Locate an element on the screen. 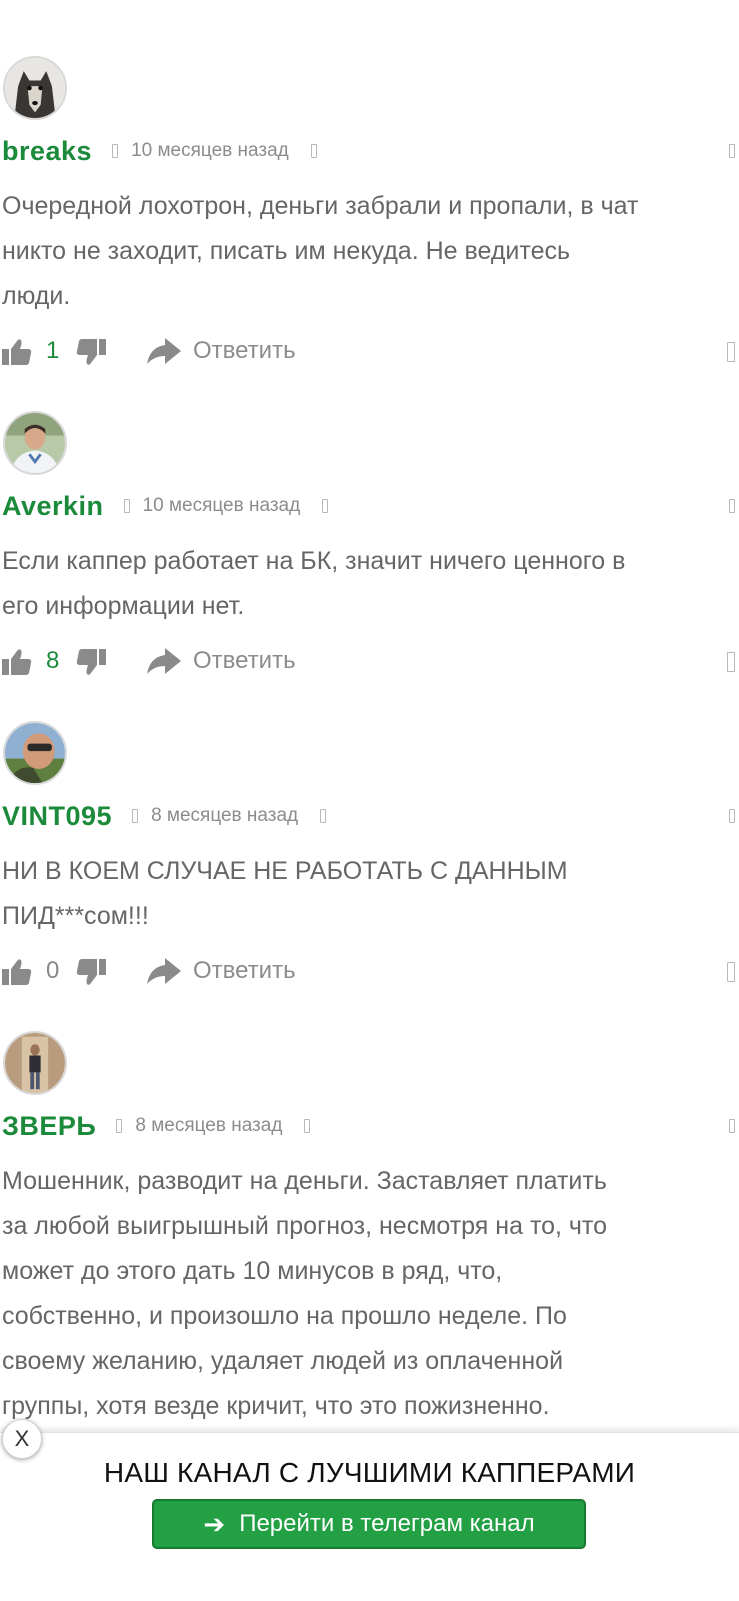  comment-text-line: НИ В КОЕМ СЛУЧАЕ НЕ РАБОТАТЬ С ДАННЫМ is located at coordinates (285, 871).